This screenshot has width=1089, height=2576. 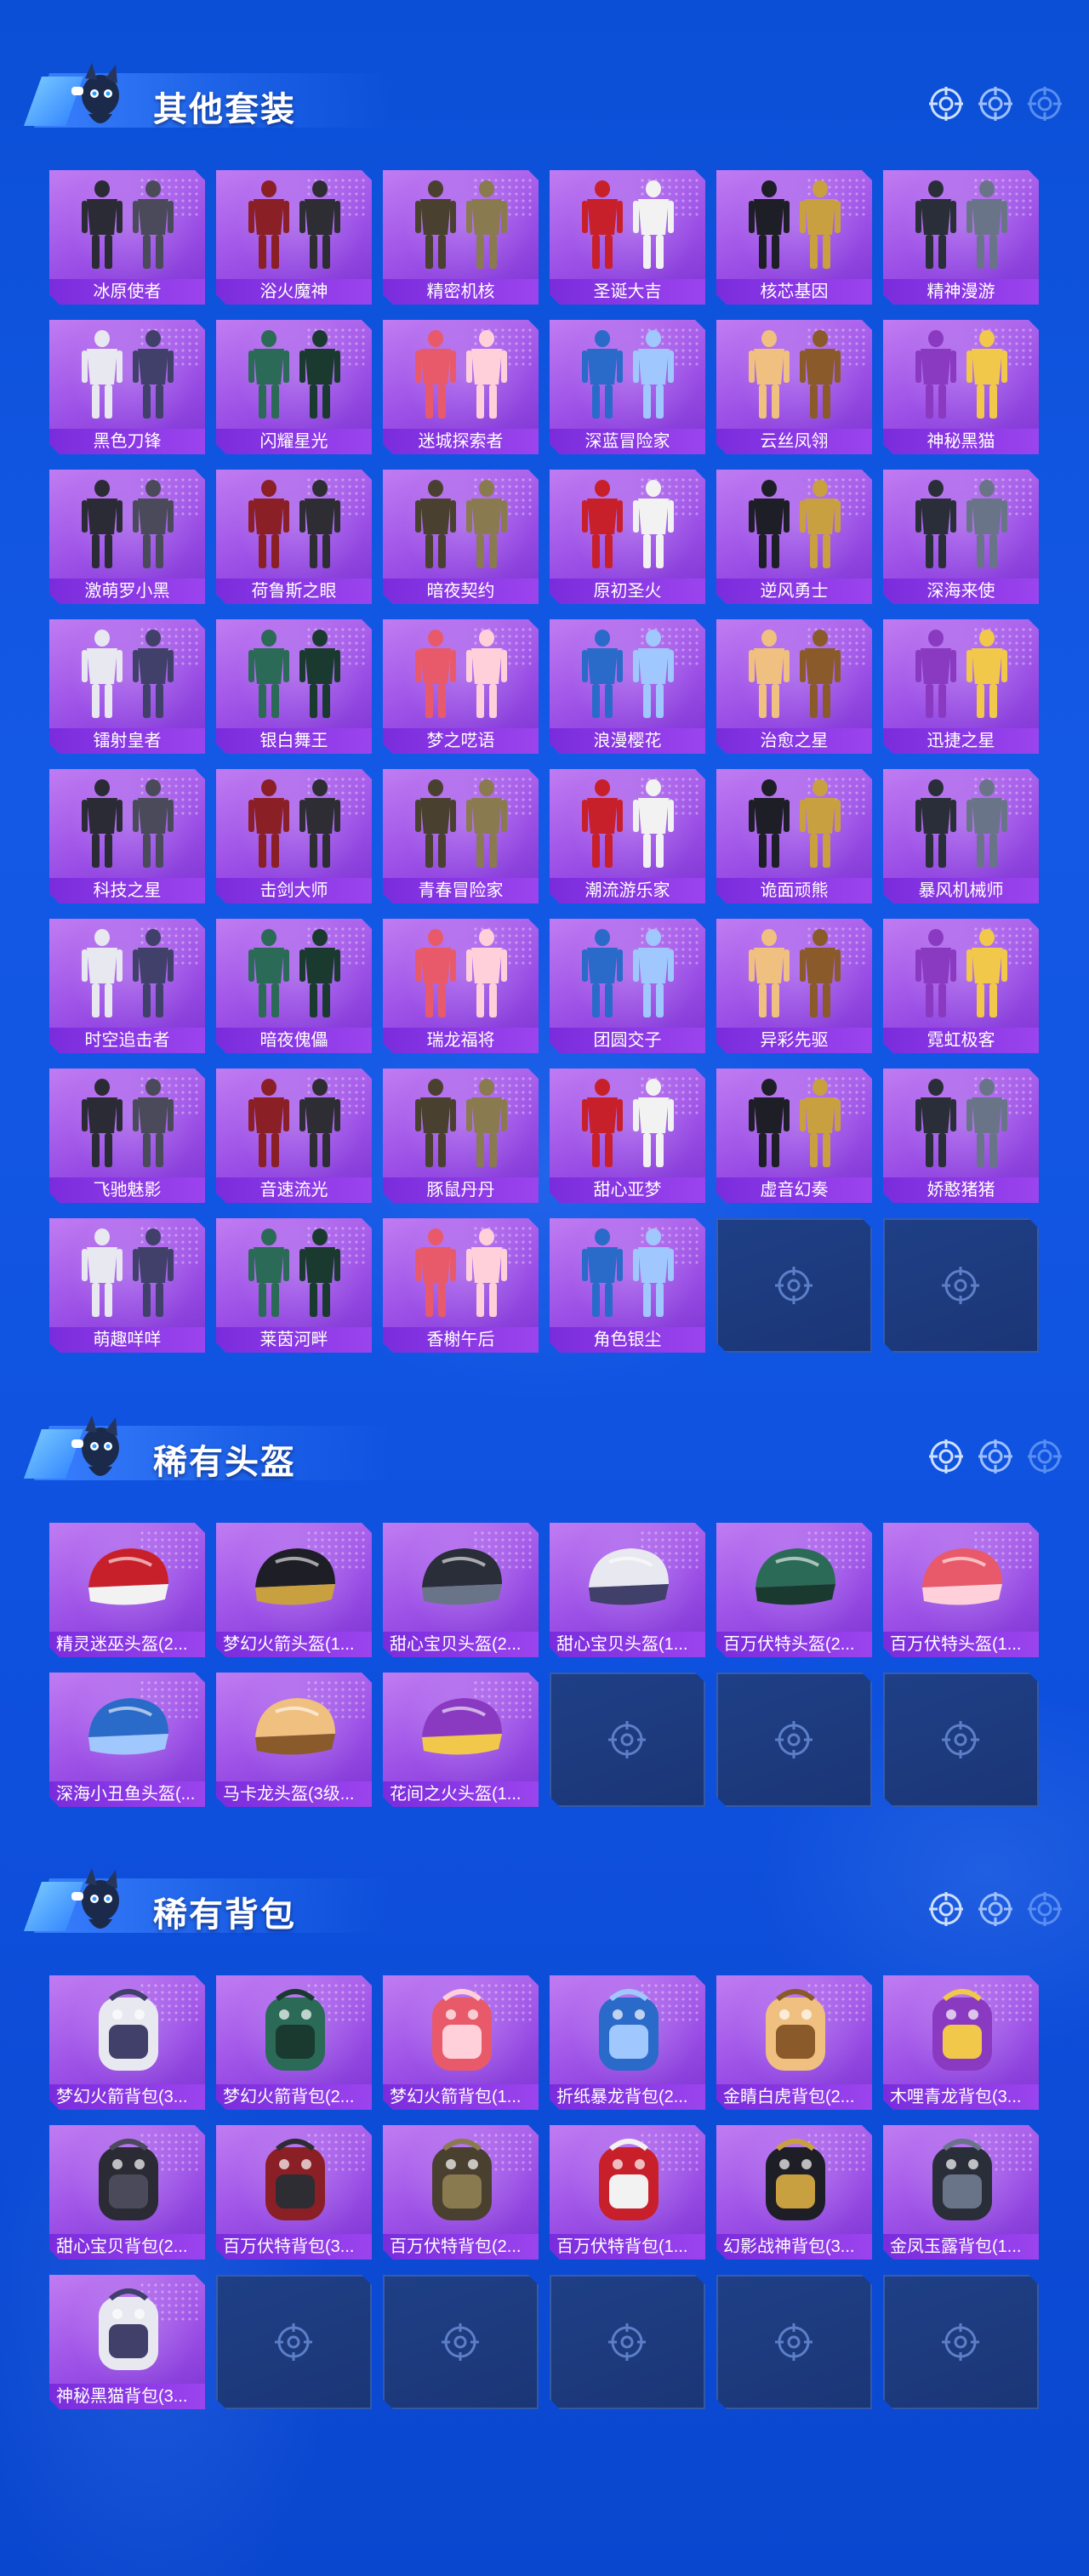 I want to click on item-card: 诡面顽熊, so click(x=794, y=836).